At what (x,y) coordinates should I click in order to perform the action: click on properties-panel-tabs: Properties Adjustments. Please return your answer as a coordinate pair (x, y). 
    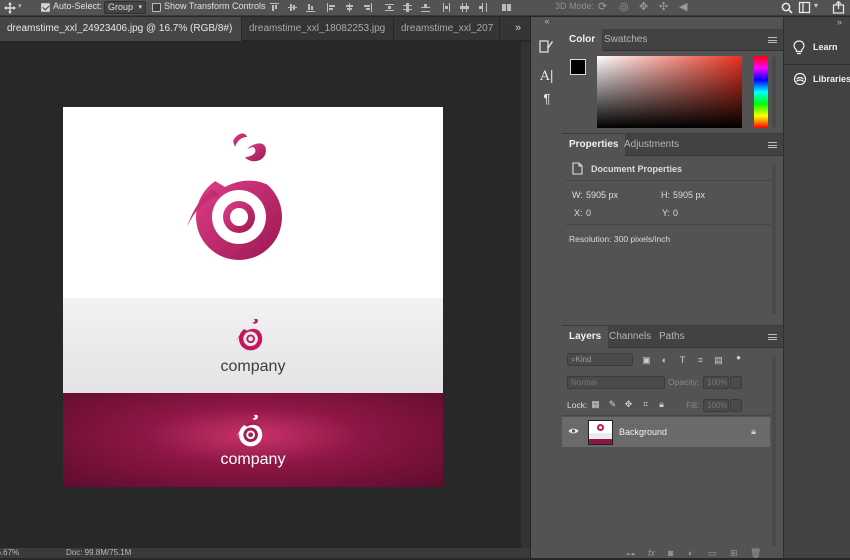
    Looking at the image, I should click on (672, 145).